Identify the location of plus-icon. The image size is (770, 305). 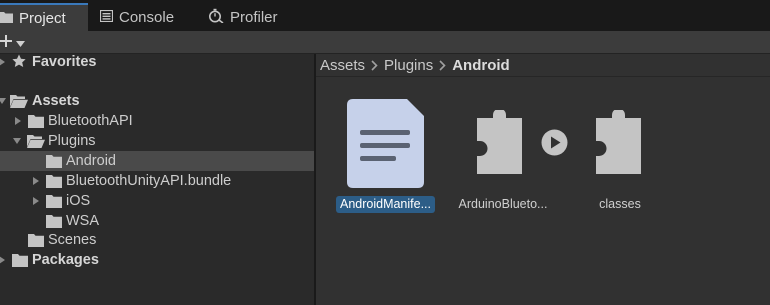
(7, 42).